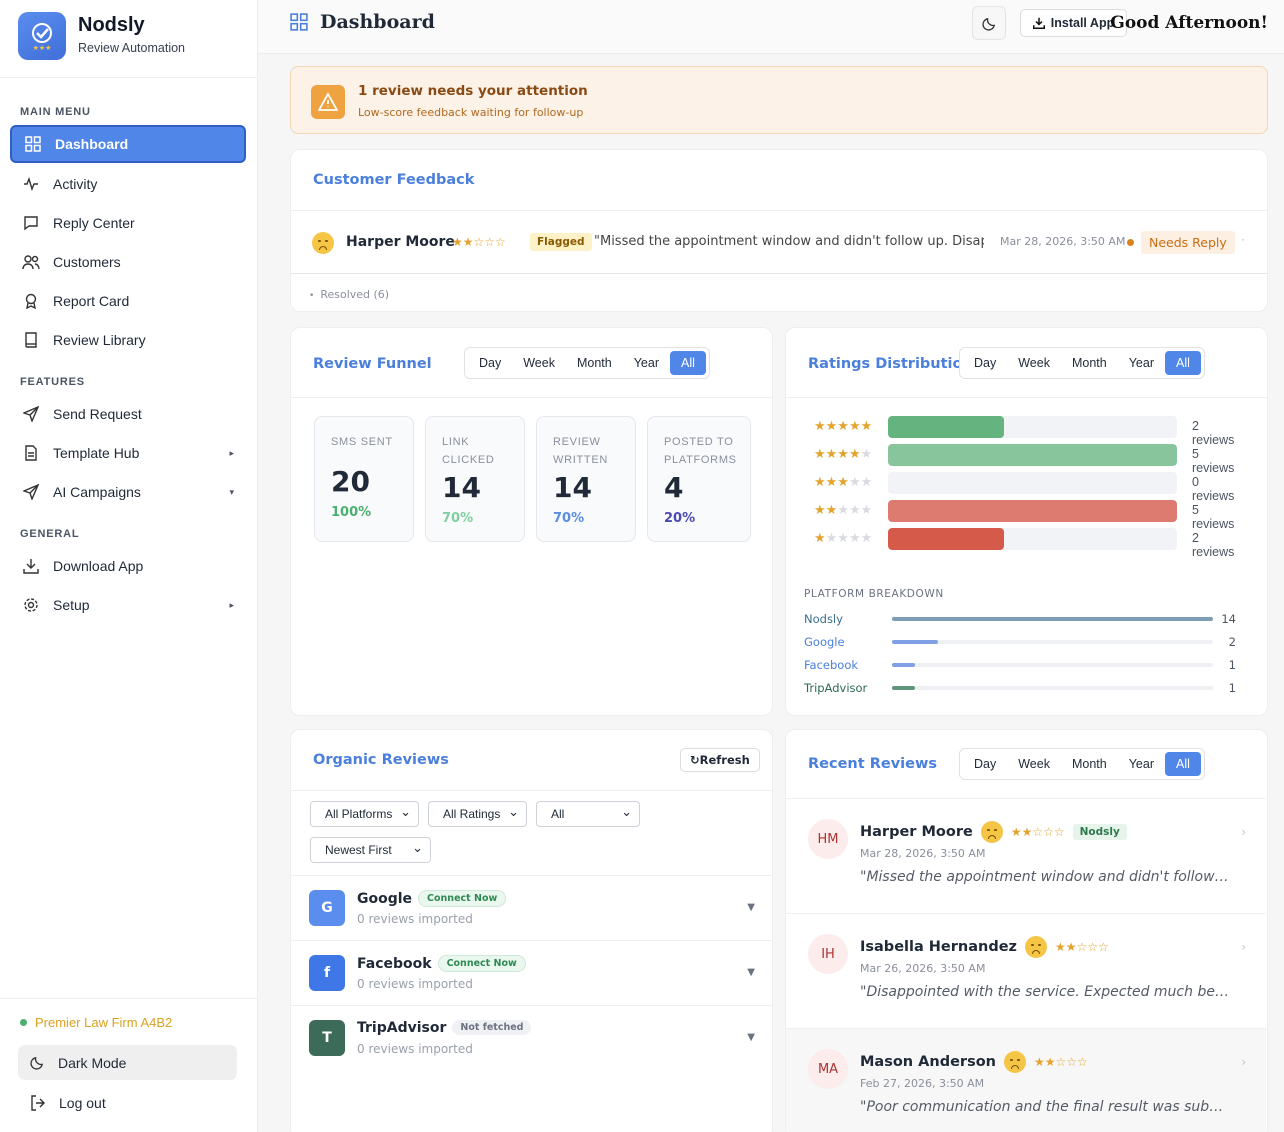  I want to click on section-main-menu: MAIN MENU, so click(55, 112).